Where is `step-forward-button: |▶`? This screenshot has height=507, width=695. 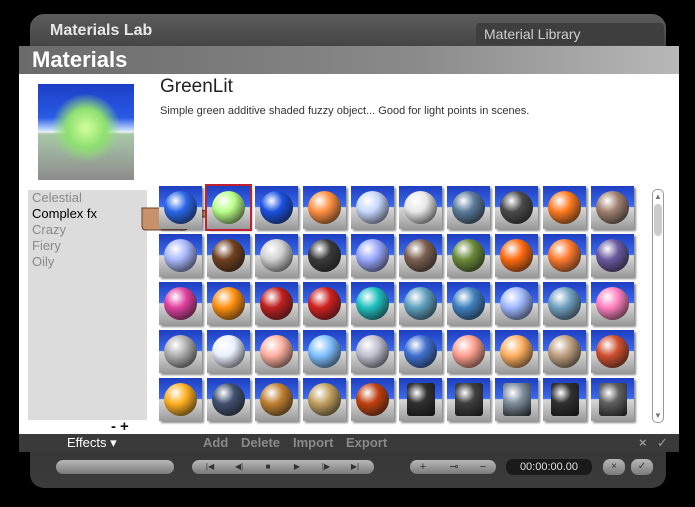
step-forward-button: |▶ is located at coordinates (326, 467).